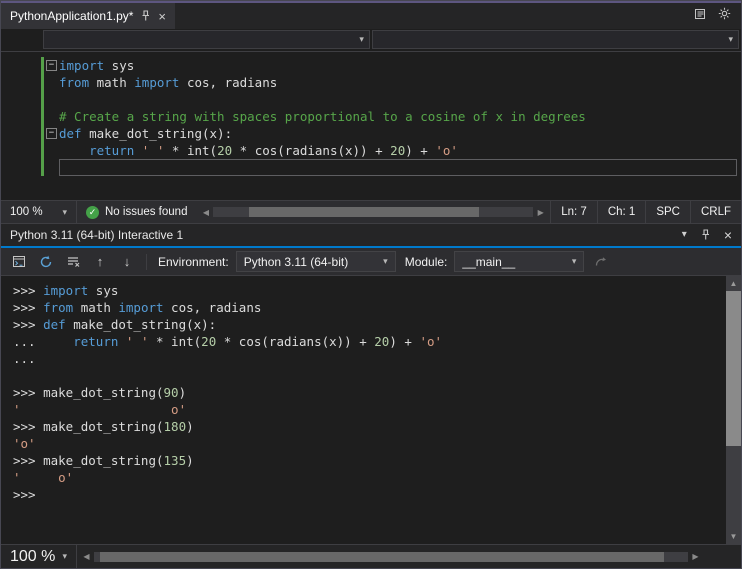 The image size is (742, 569). I want to click on interactive-window-title: Python 3.11 (64-bit) Interactive 1, so click(97, 235).